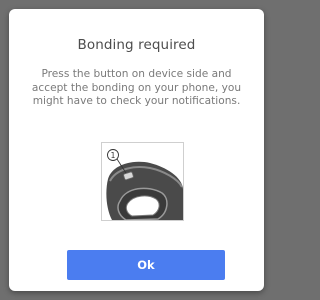 Image resolution: width=320 pixels, height=300 pixels. What do you see at coordinates (136, 45) in the screenshot?
I see `dialog-title: Bonding required` at bounding box center [136, 45].